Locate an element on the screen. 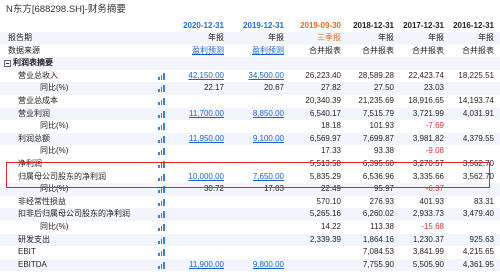  cell: 4,379.55 is located at coordinates (478, 138).